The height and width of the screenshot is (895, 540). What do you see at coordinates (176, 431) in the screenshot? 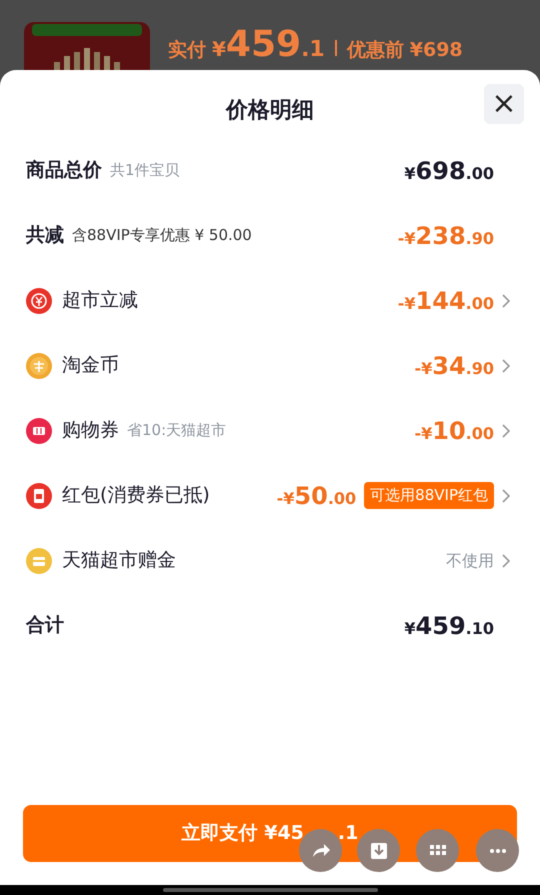
I see `row-note: 省10:天猫超市` at bounding box center [176, 431].